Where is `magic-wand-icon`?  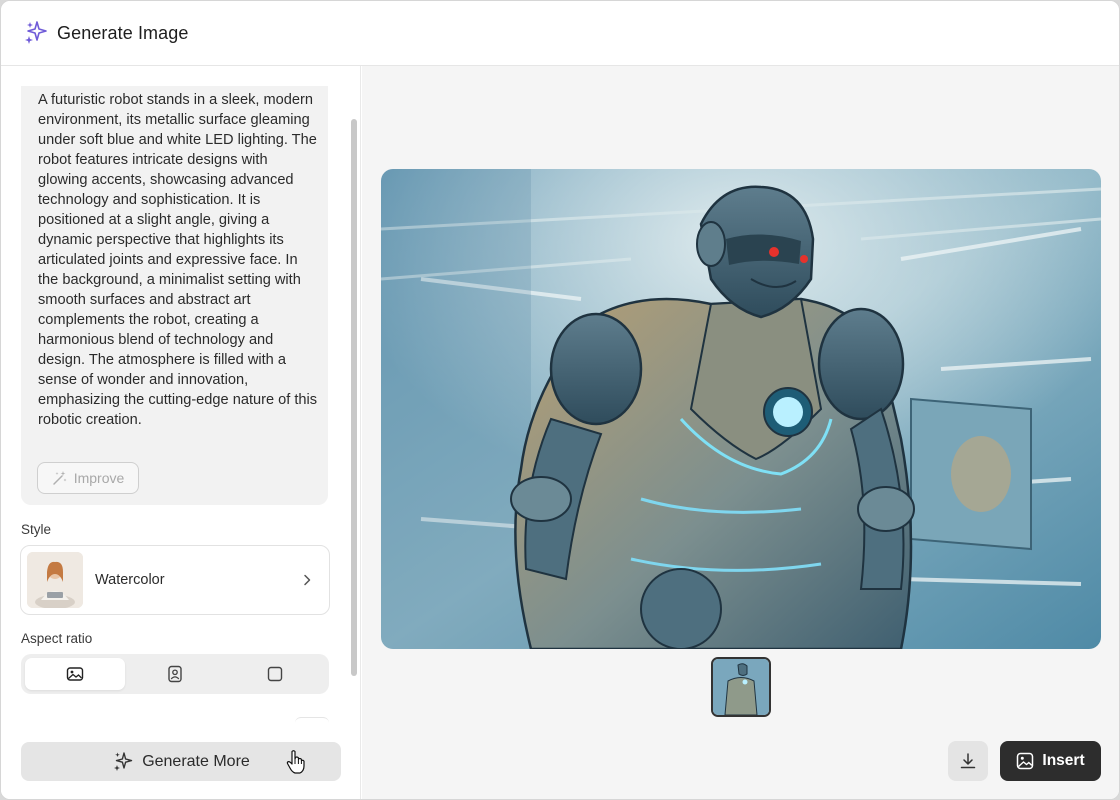 magic-wand-icon is located at coordinates (59, 478).